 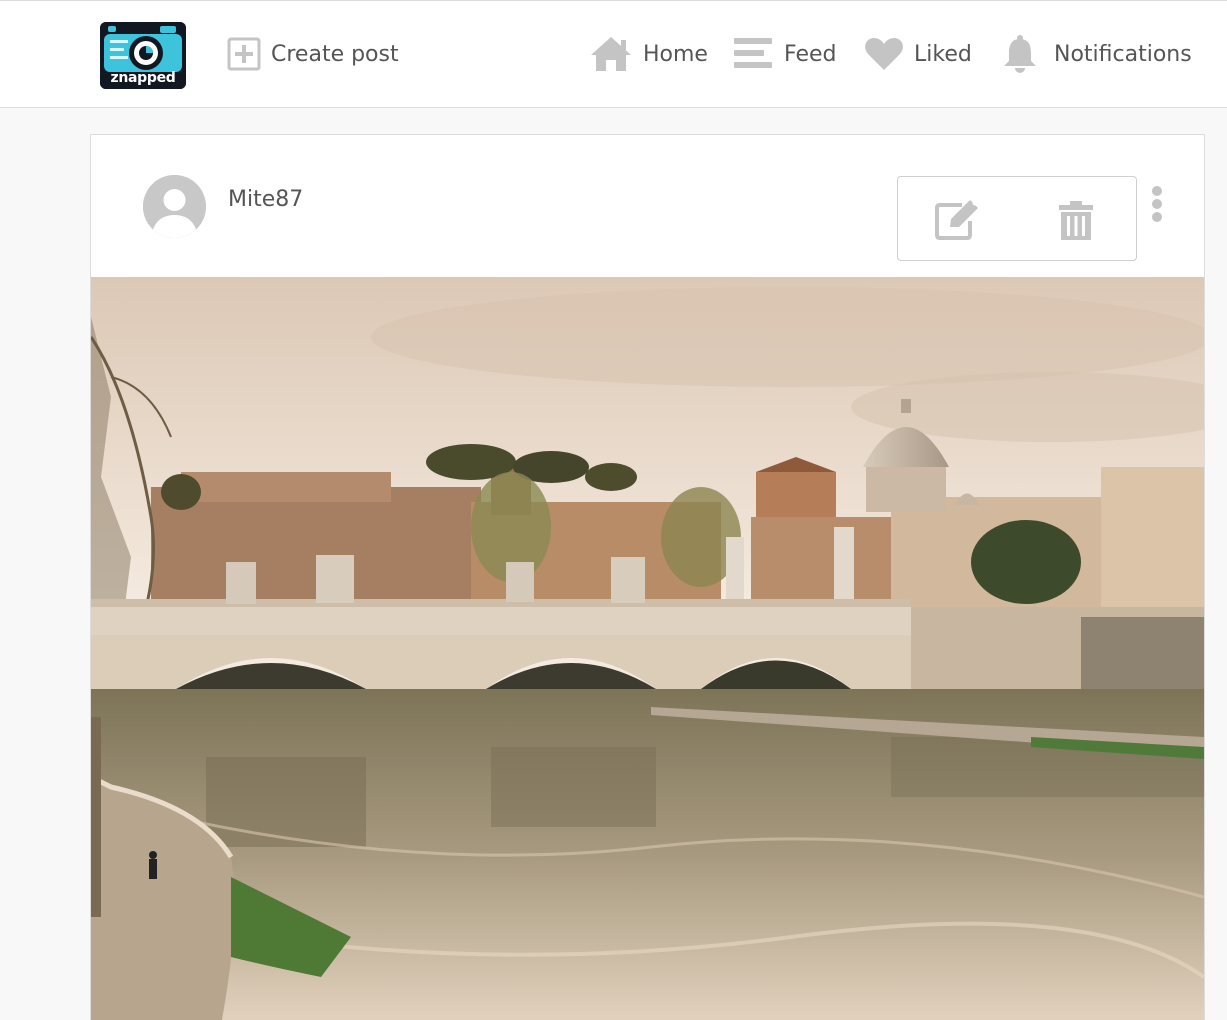 What do you see at coordinates (265, 199) in the screenshot?
I see `post-username: Mite87` at bounding box center [265, 199].